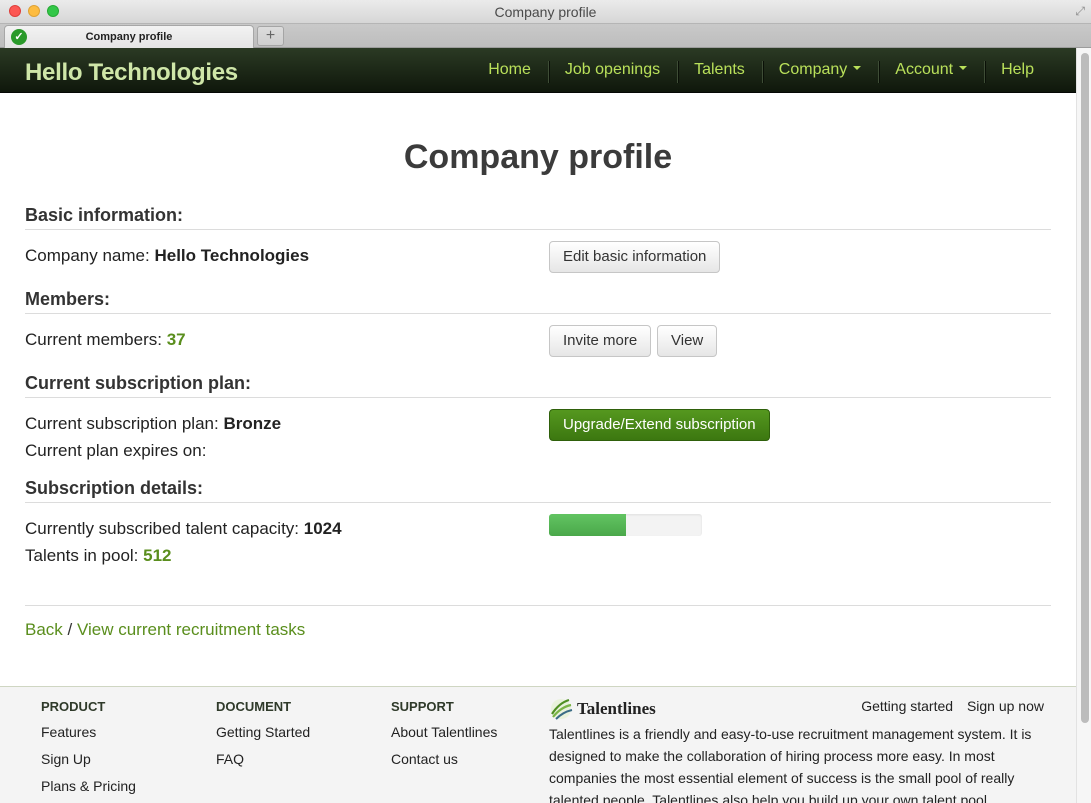 The height and width of the screenshot is (803, 1091). I want to click on footer-product-heading: PRODUCT, so click(73, 706).